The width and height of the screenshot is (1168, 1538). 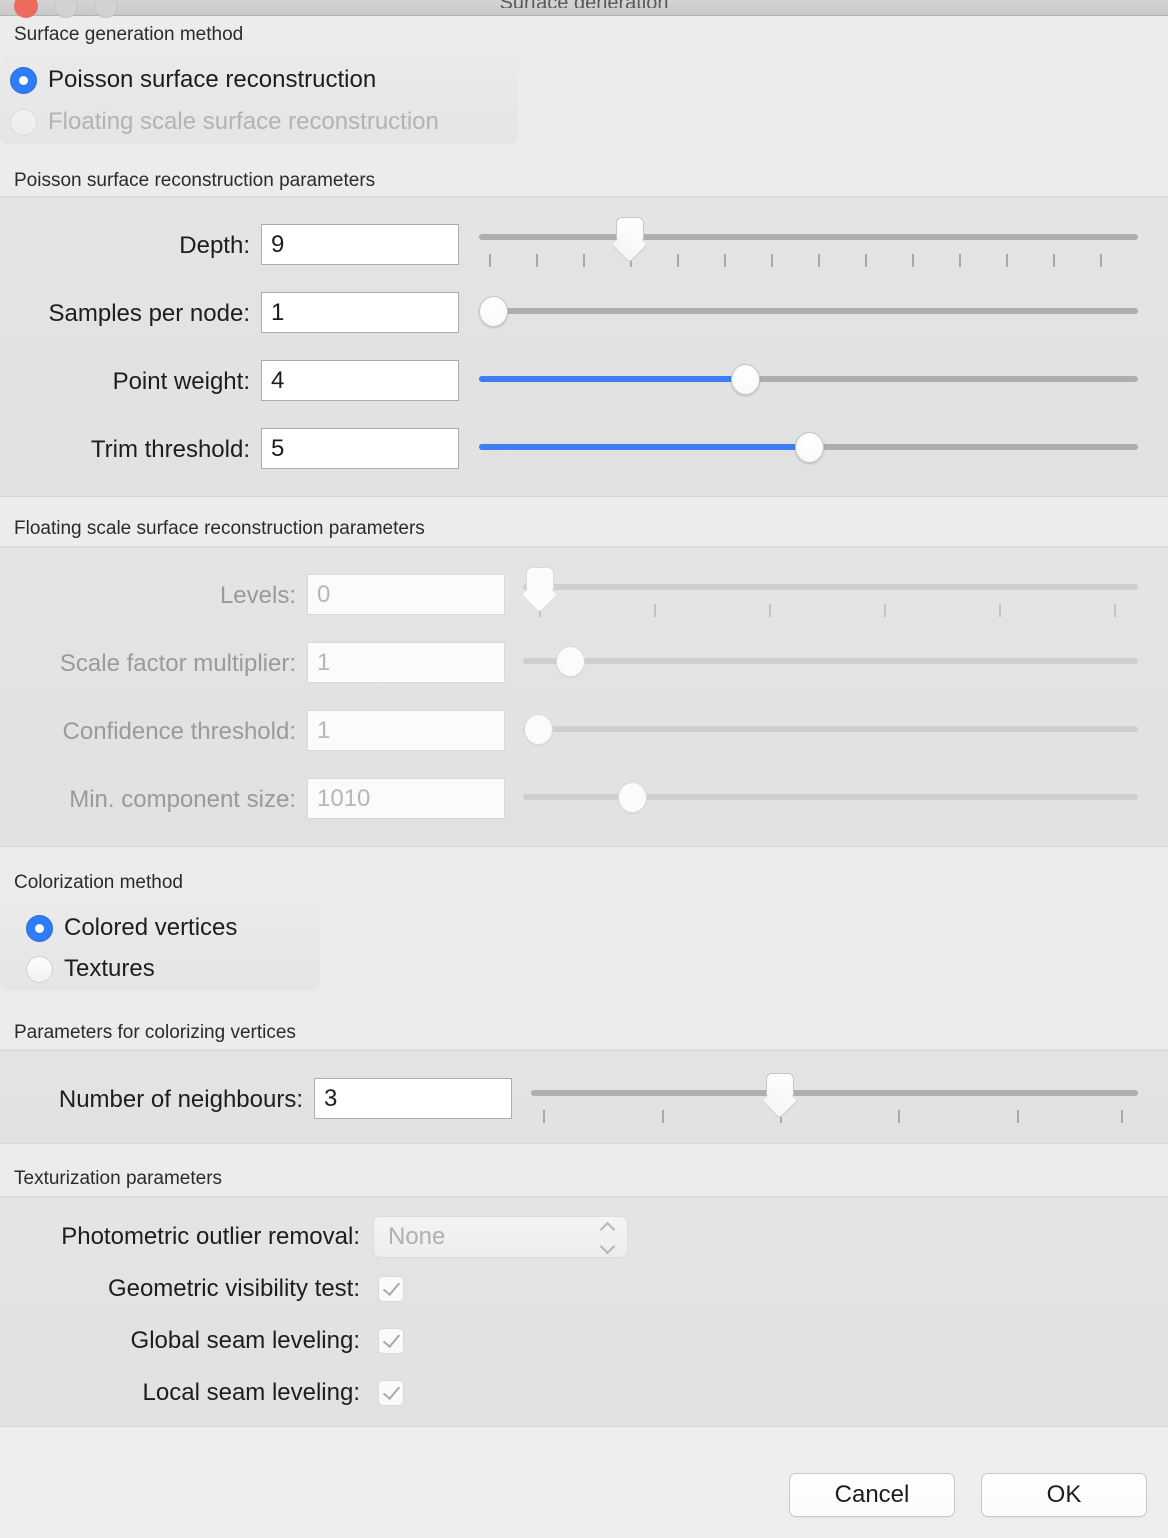 I want to click on section-header-texturization: Texturization parameters, so click(x=118, y=1178).